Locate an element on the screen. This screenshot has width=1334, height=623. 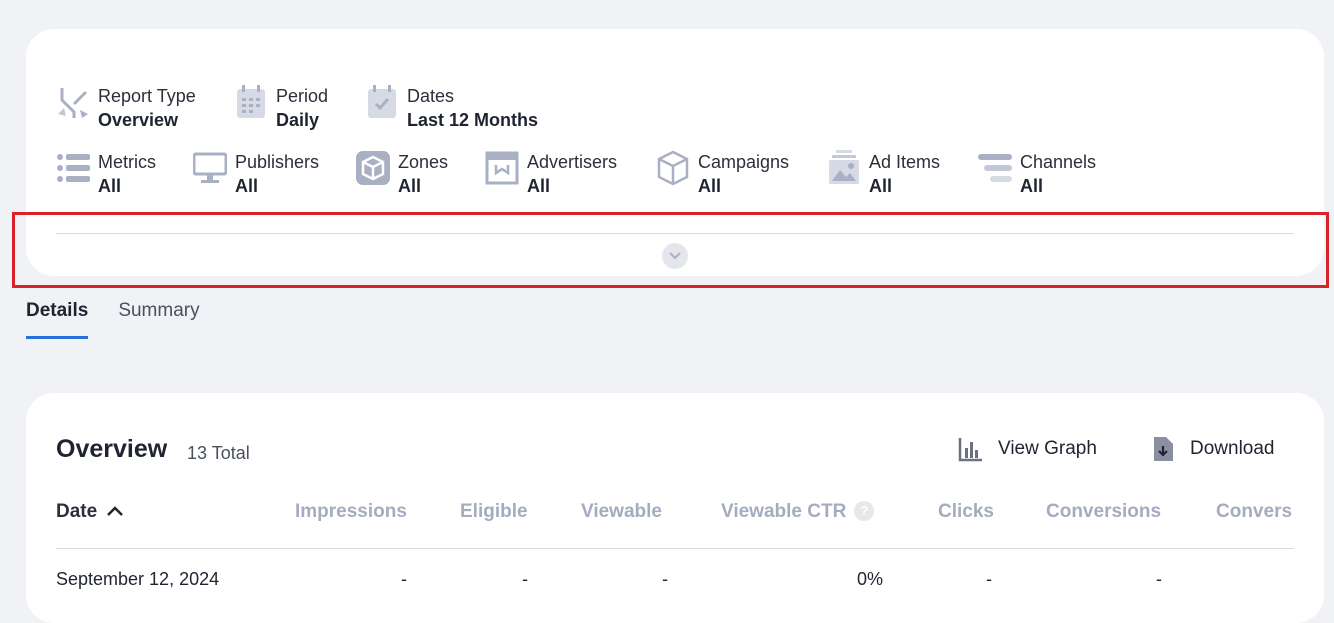
filter-period: Period Daily is located at coordinates (281, 108).